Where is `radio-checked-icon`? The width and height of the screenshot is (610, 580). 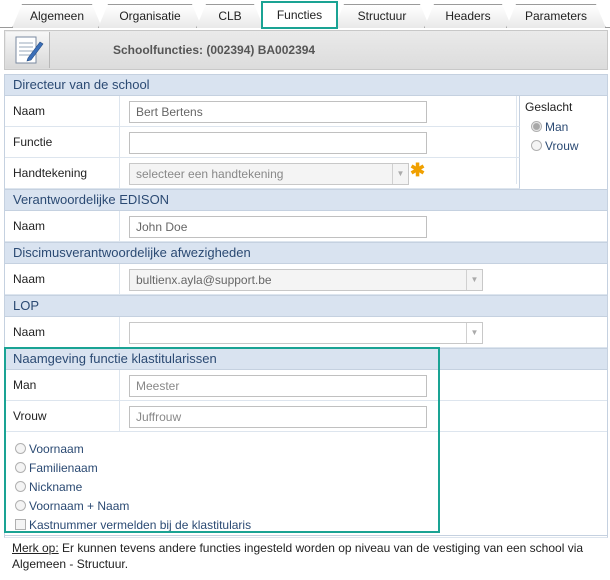 radio-checked-icon is located at coordinates (536, 126).